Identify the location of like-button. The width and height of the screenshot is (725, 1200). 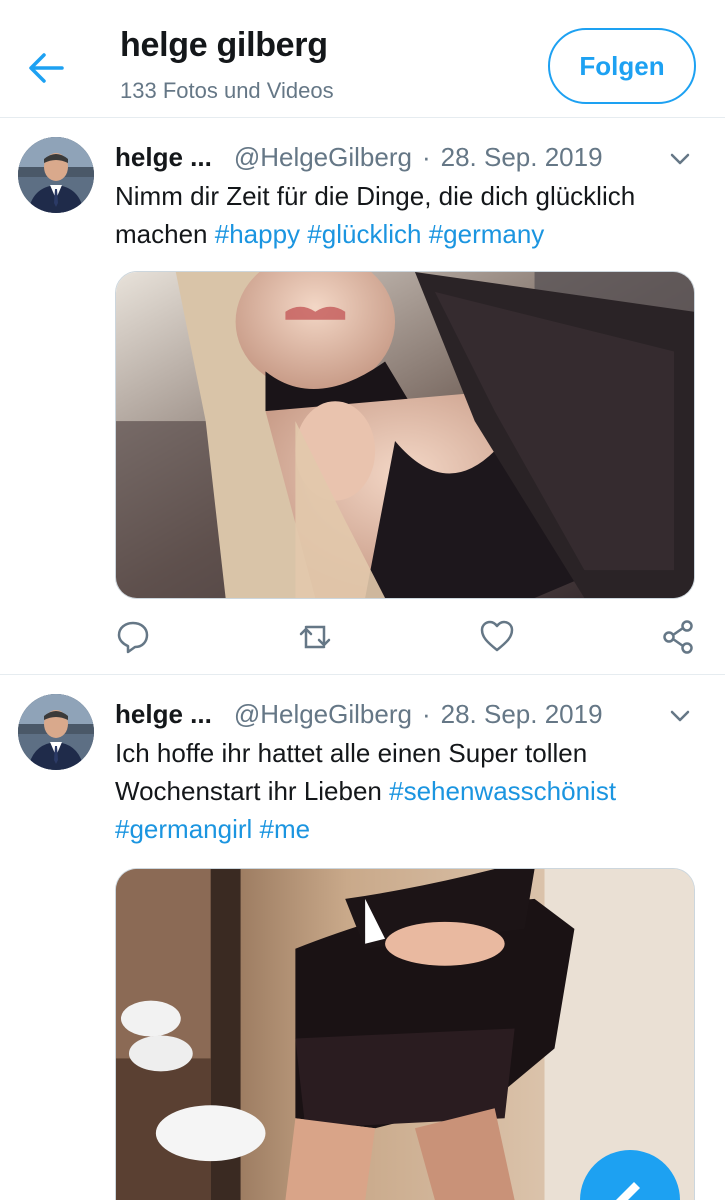
(497, 637).